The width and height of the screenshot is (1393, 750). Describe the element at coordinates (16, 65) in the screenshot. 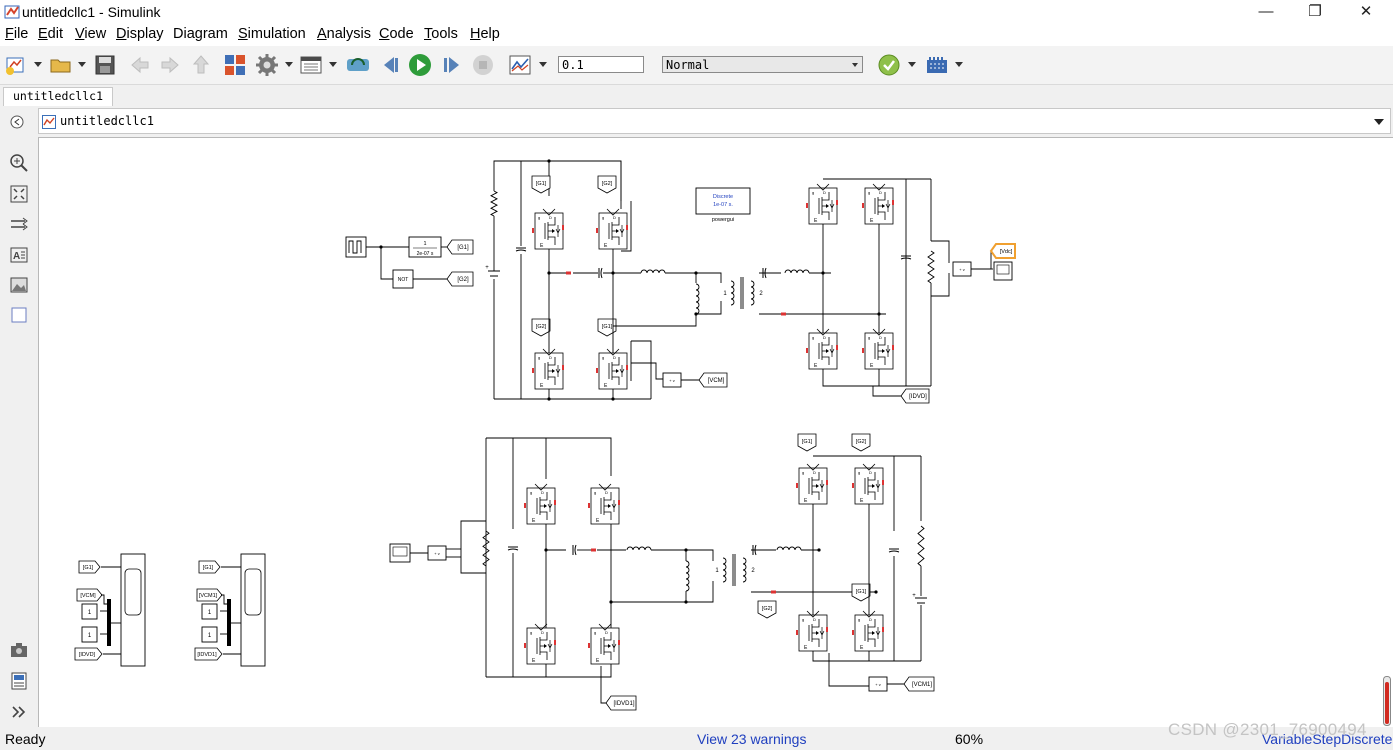

I see `new-model-icon` at that location.